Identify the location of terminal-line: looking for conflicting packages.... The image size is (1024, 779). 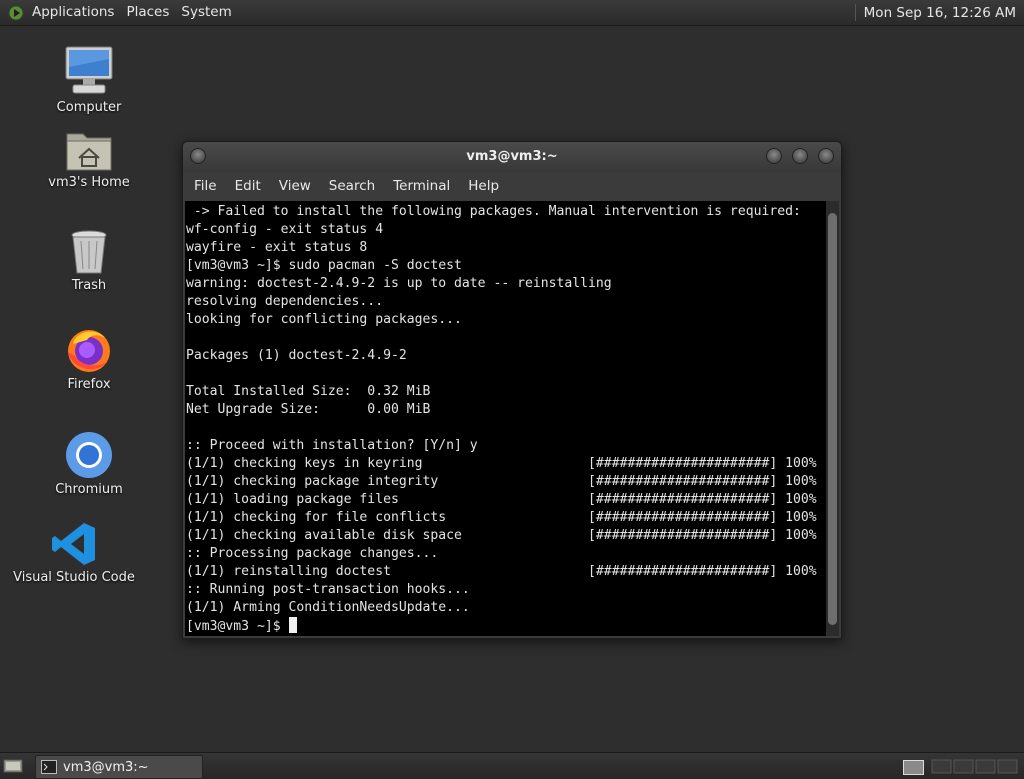
(324, 319).